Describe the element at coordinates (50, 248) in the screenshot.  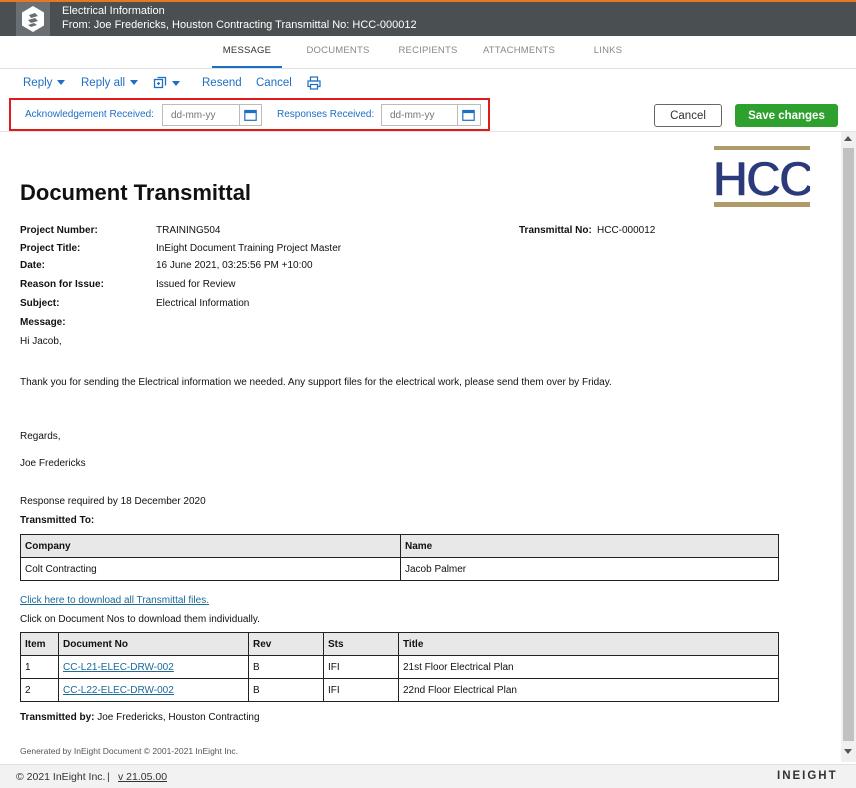
I see `project-title-label: Project Title:` at that location.